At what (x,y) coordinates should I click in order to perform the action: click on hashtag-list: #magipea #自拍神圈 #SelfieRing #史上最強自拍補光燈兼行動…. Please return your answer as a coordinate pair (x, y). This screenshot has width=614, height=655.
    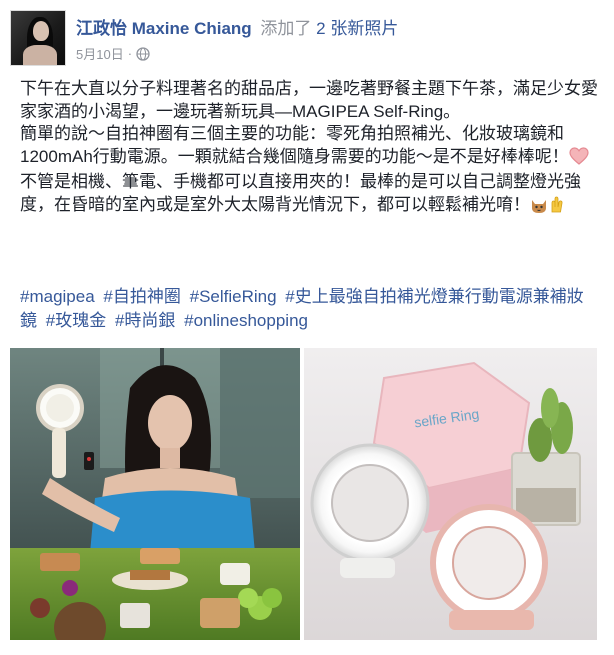
    Looking at the image, I should click on (310, 309).